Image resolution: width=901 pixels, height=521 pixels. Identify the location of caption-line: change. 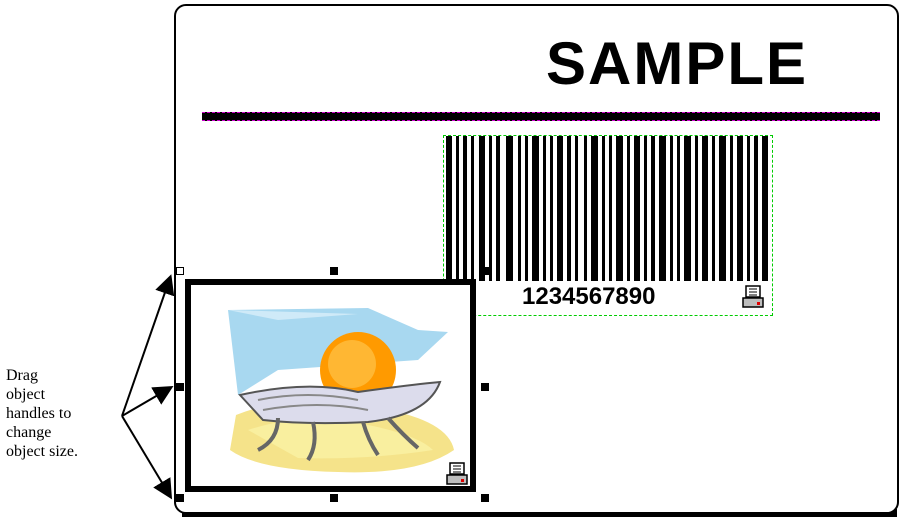
(29, 432).